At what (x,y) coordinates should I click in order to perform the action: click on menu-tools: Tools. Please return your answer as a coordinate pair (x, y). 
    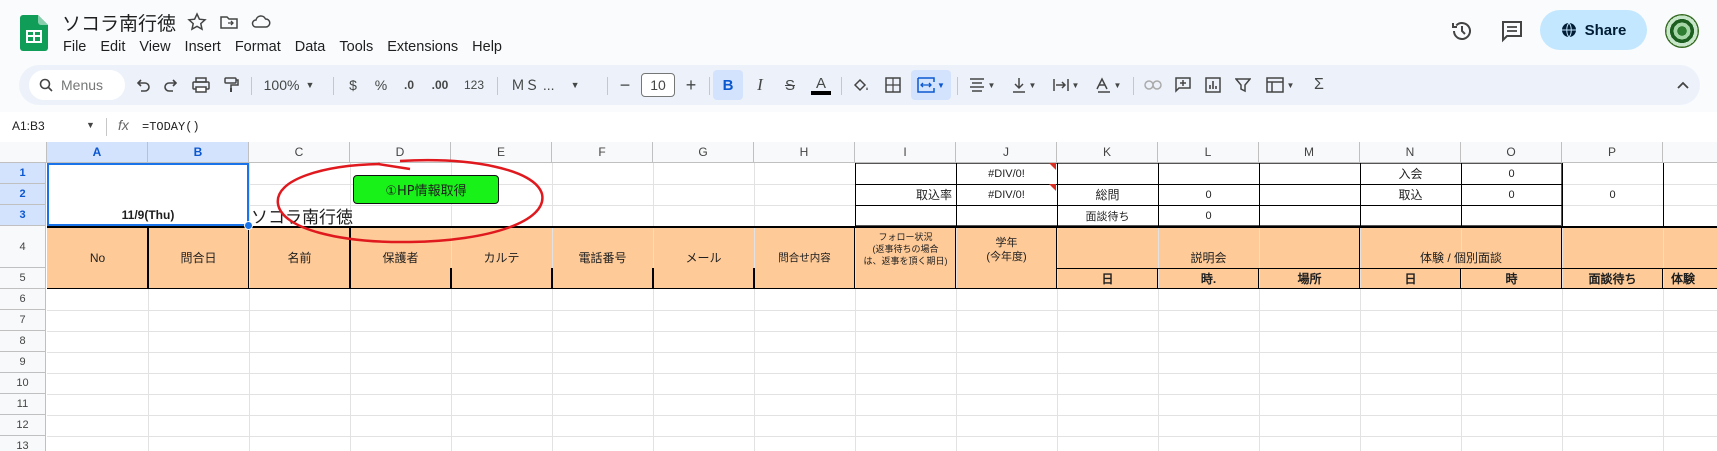
    Looking at the image, I should click on (356, 47).